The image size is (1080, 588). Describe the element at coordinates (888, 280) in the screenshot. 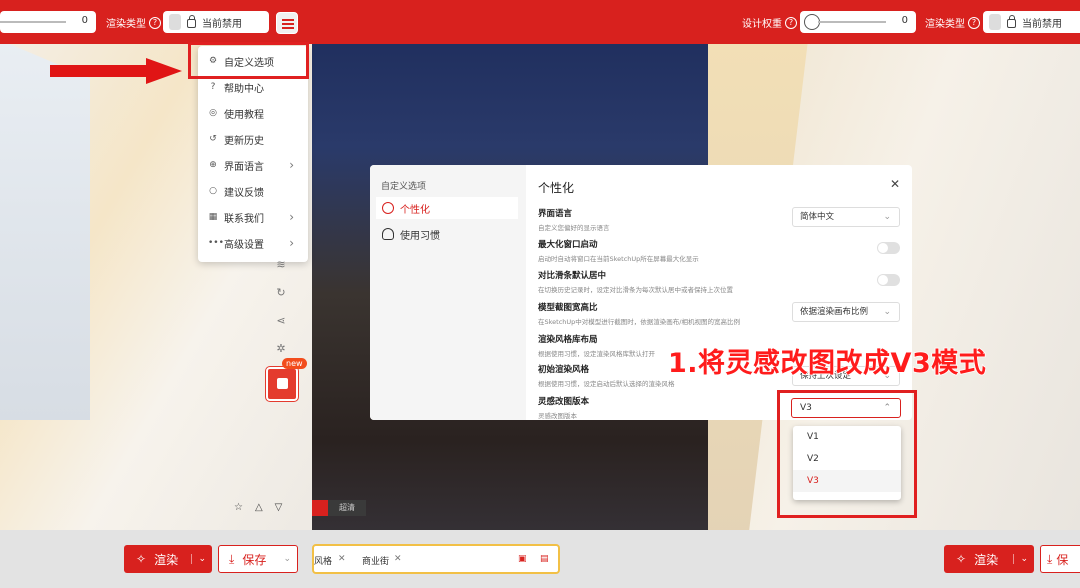

I see `slider-center-toggle` at that location.